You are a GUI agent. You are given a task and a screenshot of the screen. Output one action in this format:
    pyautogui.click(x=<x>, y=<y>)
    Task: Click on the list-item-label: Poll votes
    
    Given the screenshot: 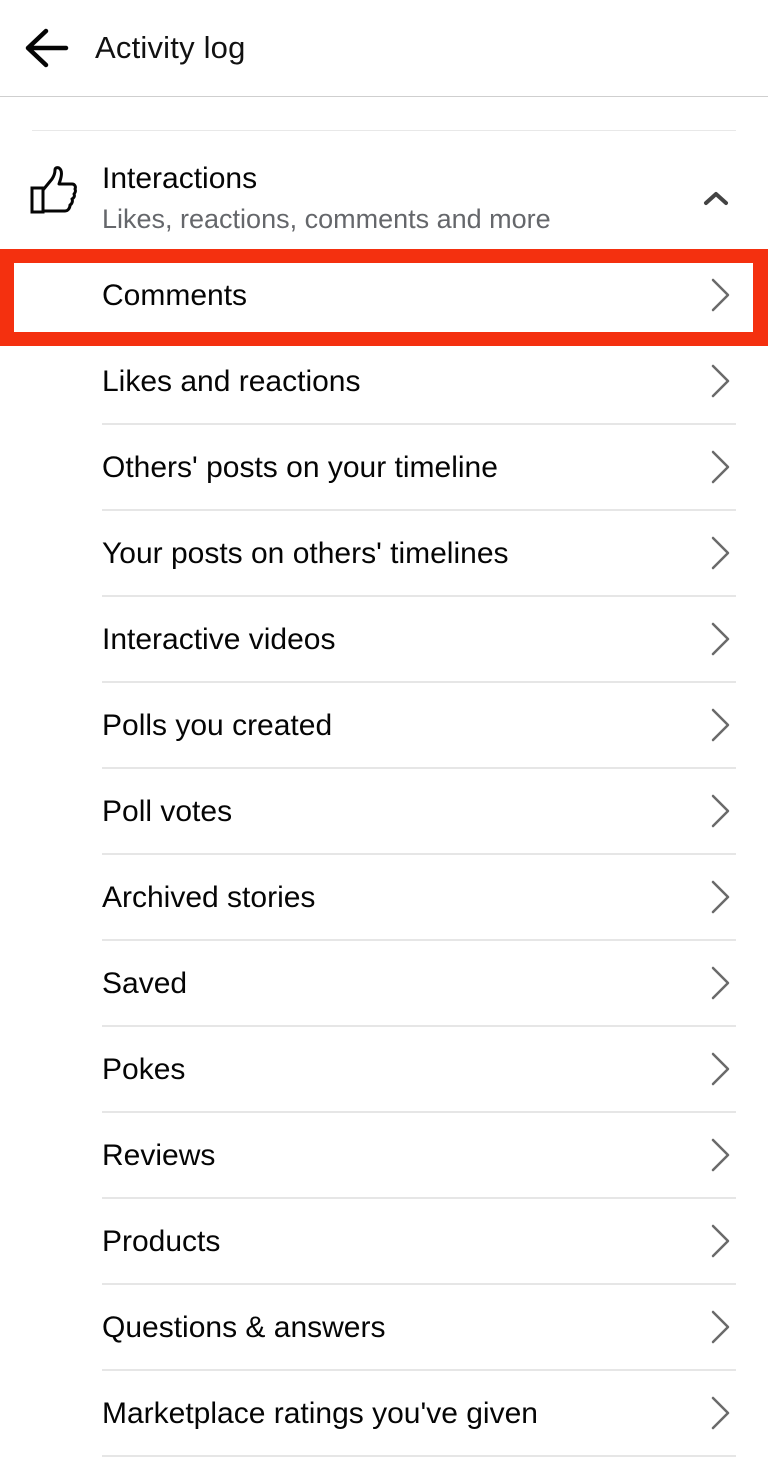 What is the action you would take?
    pyautogui.click(x=167, y=811)
    